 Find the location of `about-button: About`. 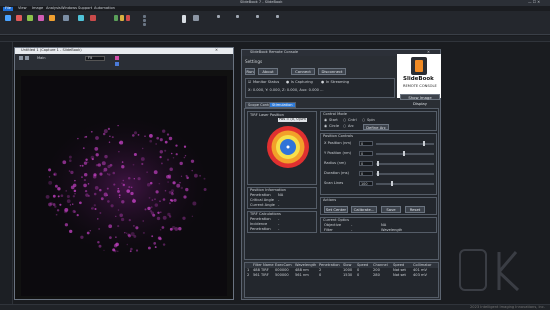

about-button: About is located at coordinates (268, 71).